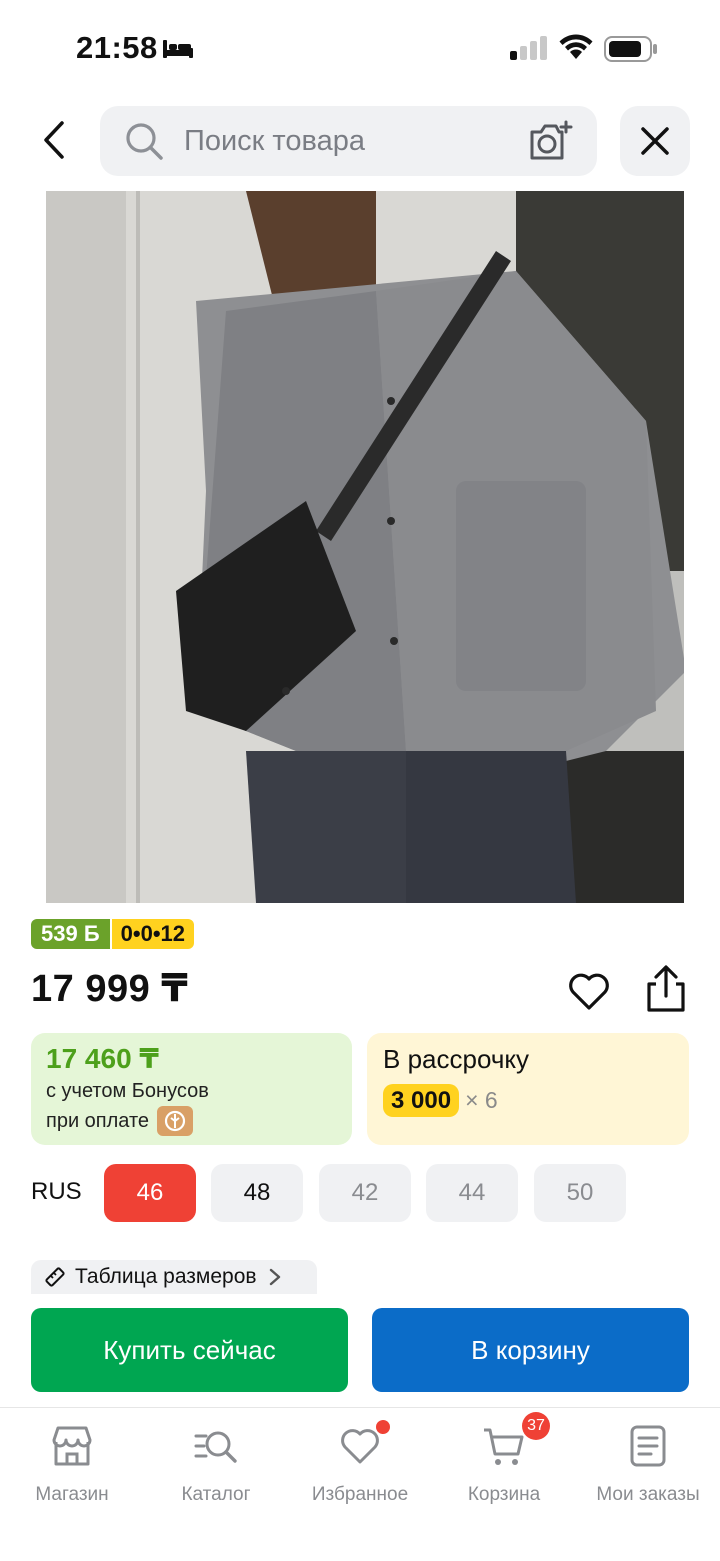 This screenshot has height=1561, width=720. What do you see at coordinates (504, 1446) in the screenshot?
I see `cart-icon` at bounding box center [504, 1446].